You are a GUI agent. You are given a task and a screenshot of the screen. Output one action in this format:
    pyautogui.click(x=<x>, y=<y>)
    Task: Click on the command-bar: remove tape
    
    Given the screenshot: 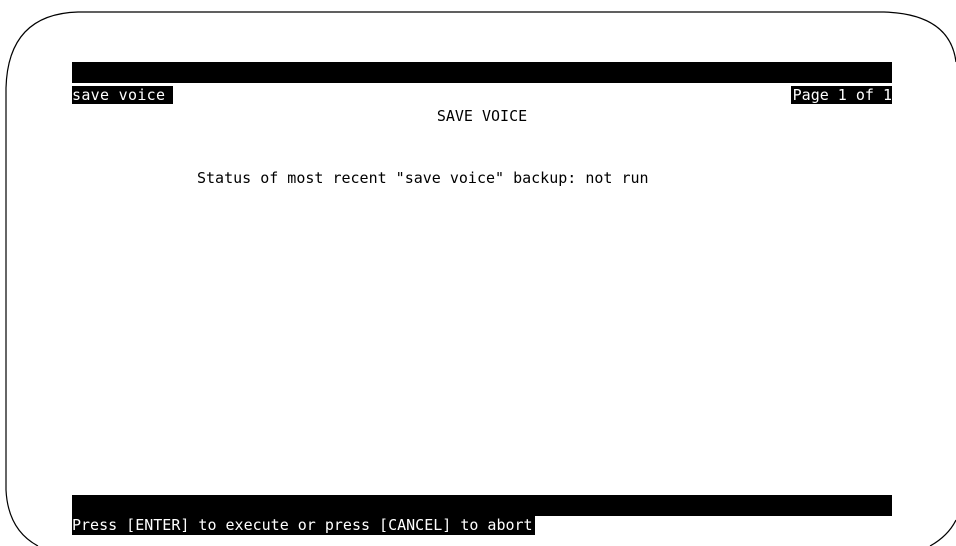 What is the action you would take?
    pyautogui.click(x=482, y=82)
    